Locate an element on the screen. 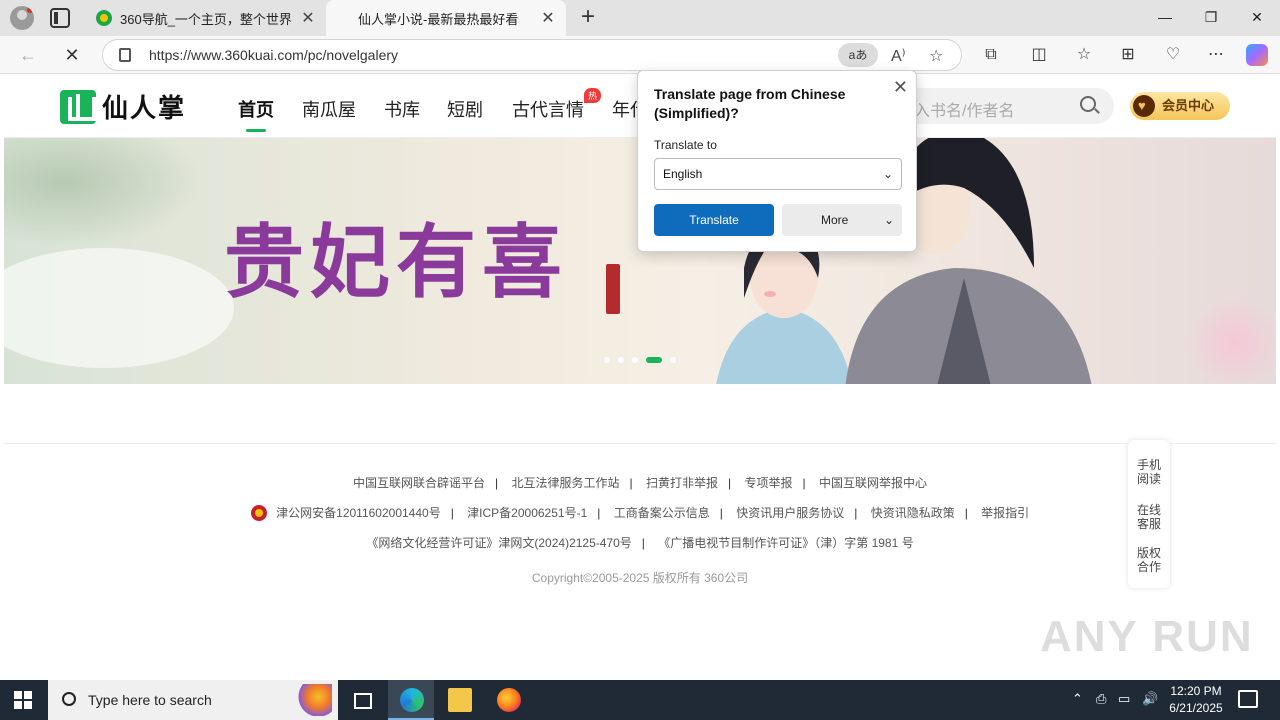 This screenshot has width=1280, height=720. restore-button: ❐ is located at coordinates (1211, 18).